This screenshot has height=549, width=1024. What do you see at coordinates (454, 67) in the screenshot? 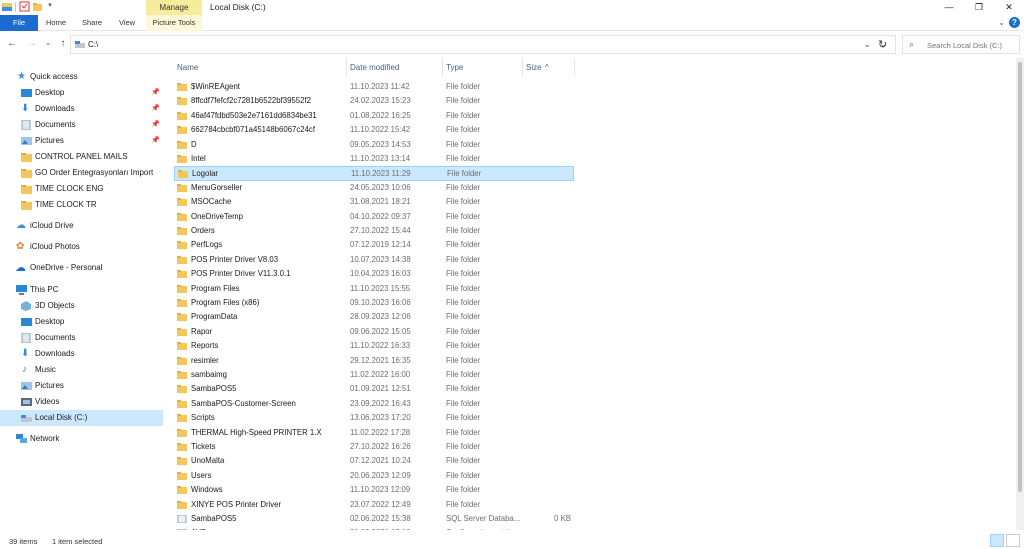
I see `column-type: Type` at bounding box center [454, 67].